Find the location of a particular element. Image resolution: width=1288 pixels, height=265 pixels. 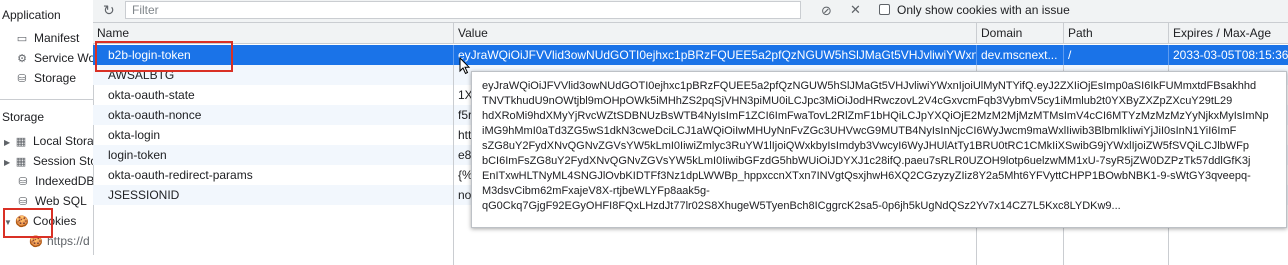

cell-expires: 2033-03-05T08:15:36. is located at coordinates (1230, 55).